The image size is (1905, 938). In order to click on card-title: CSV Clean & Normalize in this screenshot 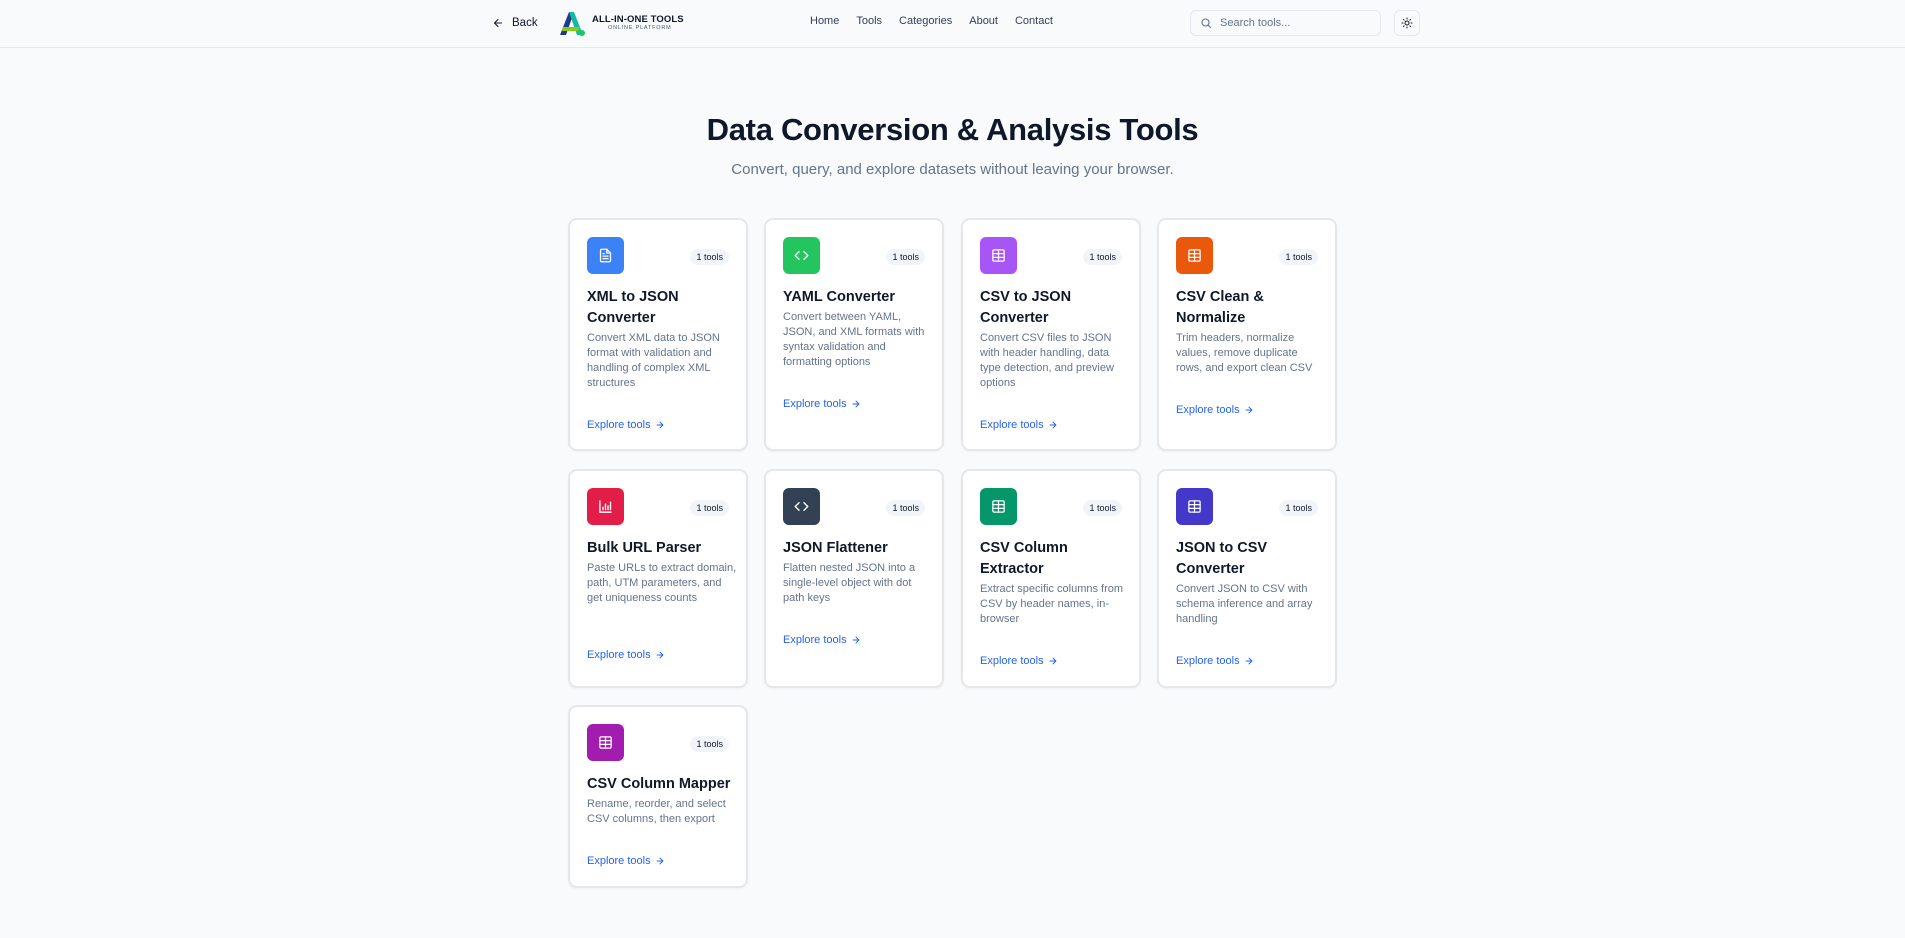, I will do `click(1220, 307)`.